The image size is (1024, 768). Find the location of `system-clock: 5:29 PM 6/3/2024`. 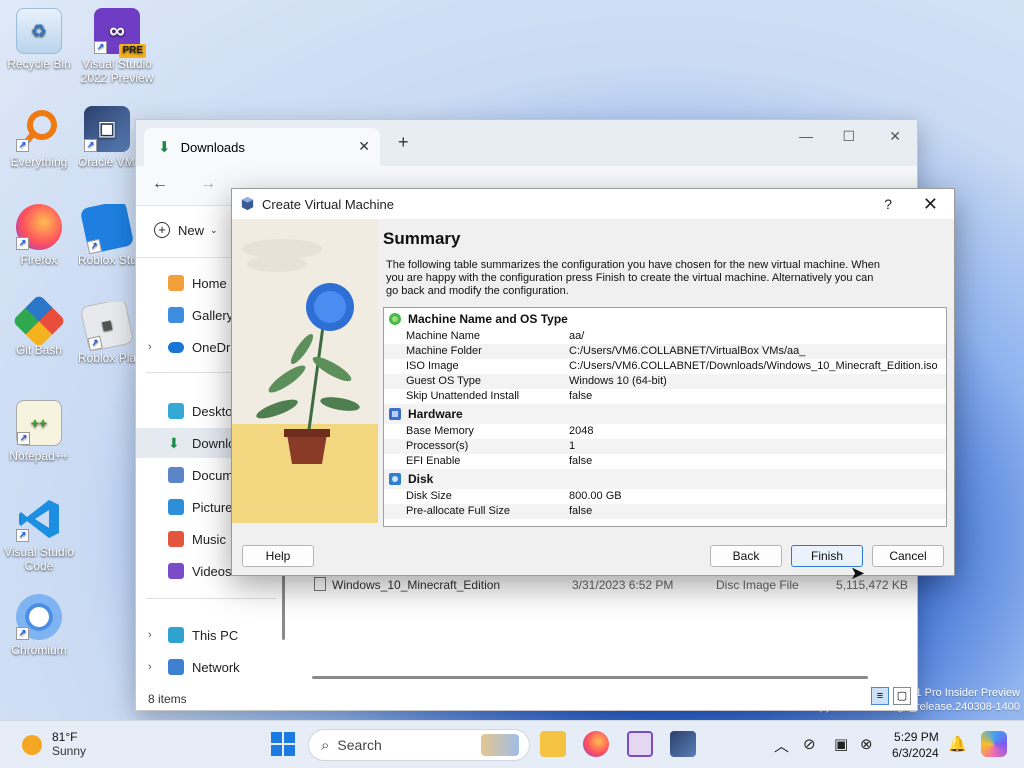

system-clock: 5:29 PM 6/3/2024 is located at coordinates (915, 745).